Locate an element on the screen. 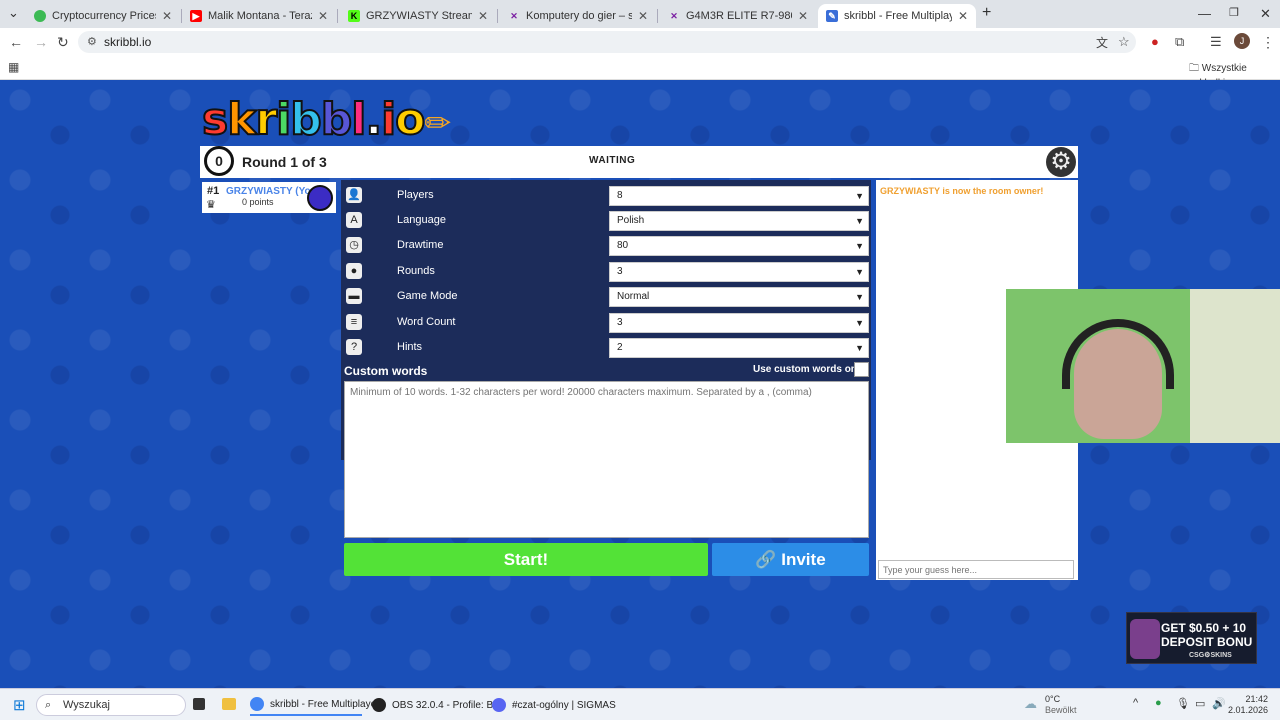 Image resolution: width=1280 pixels, height=720 pixels. game-mode-select: Normal ▼ is located at coordinates (739, 297).